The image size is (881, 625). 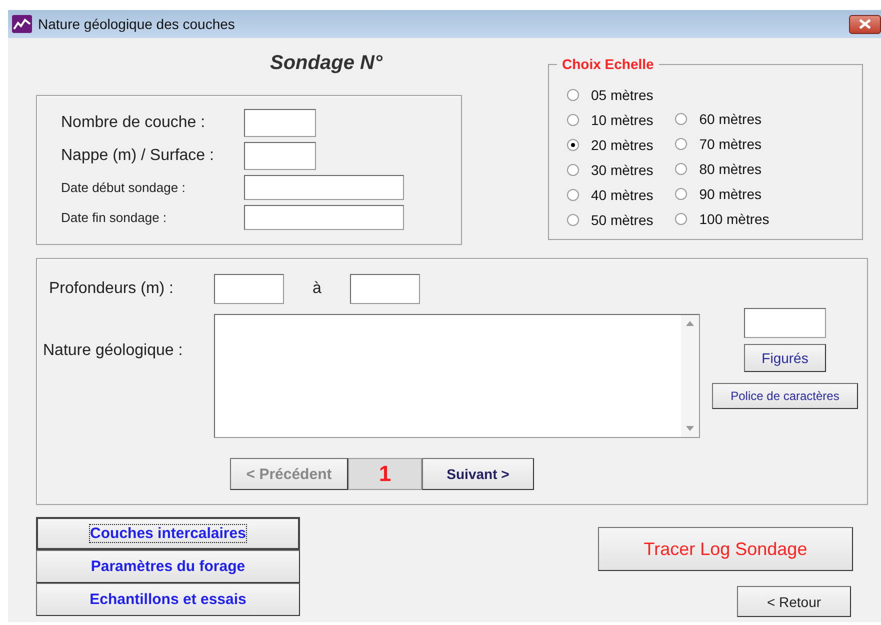 What do you see at coordinates (722, 193) in the screenshot?
I see `radio-option: 90 mètres` at bounding box center [722, 193].